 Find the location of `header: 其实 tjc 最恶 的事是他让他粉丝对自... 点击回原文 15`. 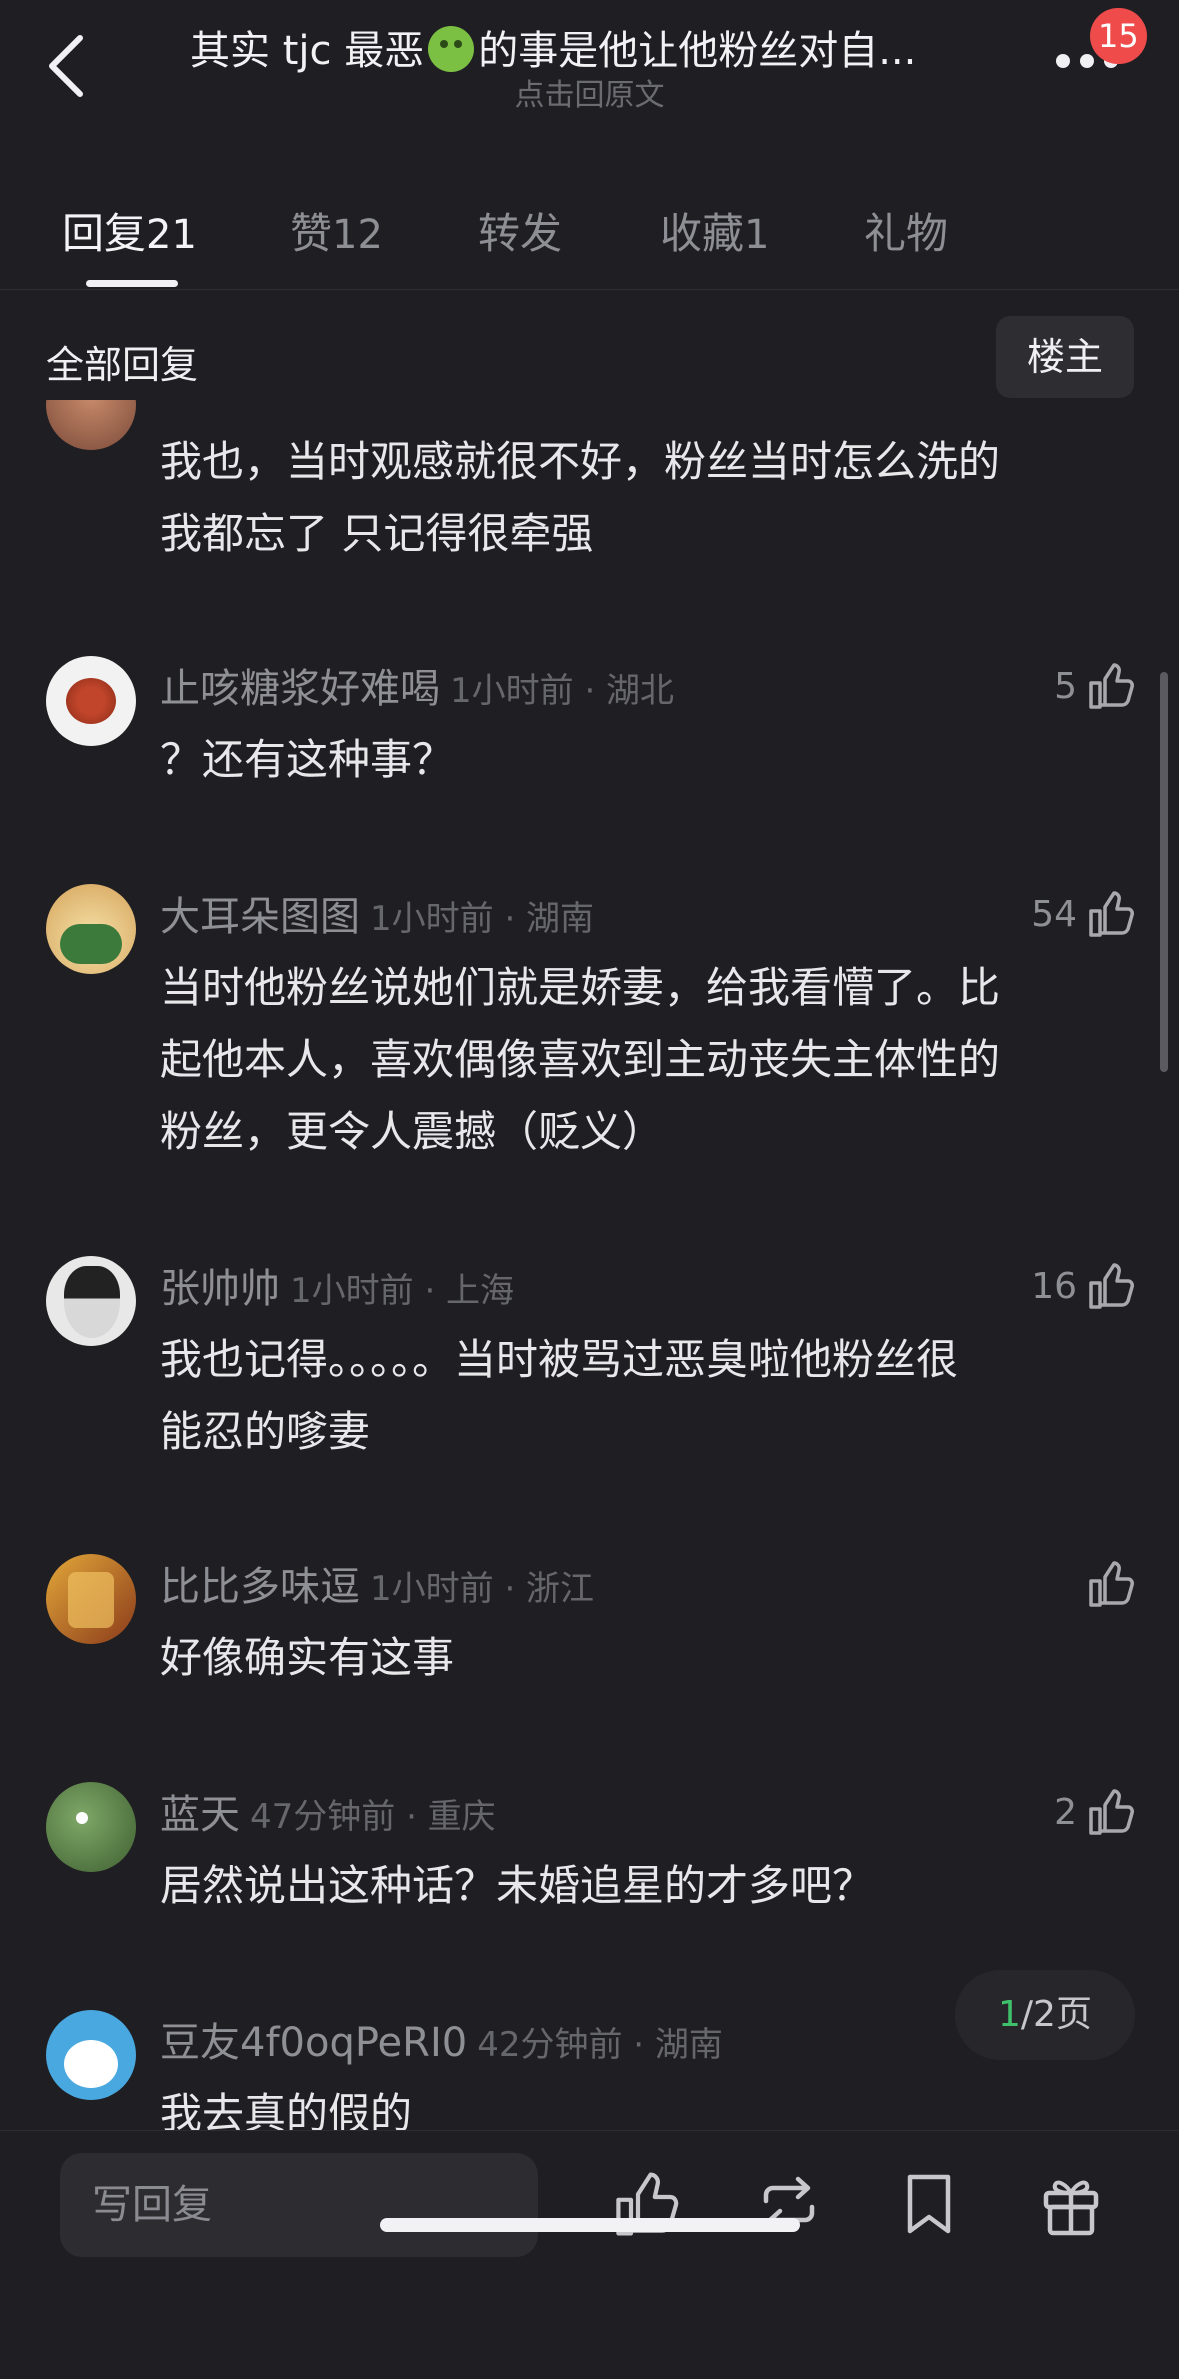

header: 其实 tjc 最恶 的事是他让他粉丝对自... 点击回原文 15 is located at coordinates (589, 75).